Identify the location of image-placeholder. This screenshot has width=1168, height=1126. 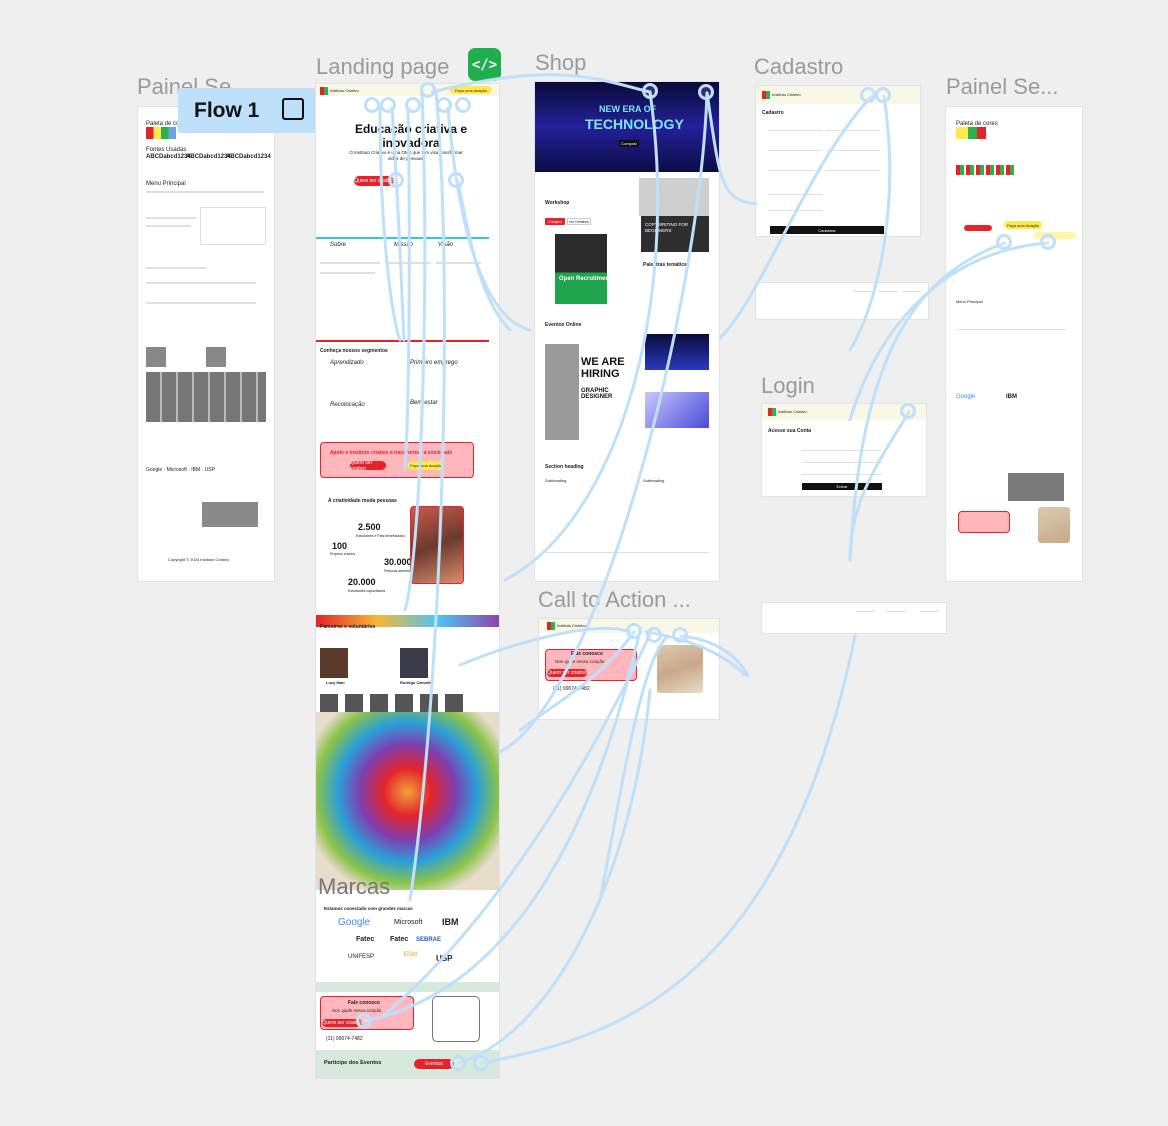
(456, 1019).